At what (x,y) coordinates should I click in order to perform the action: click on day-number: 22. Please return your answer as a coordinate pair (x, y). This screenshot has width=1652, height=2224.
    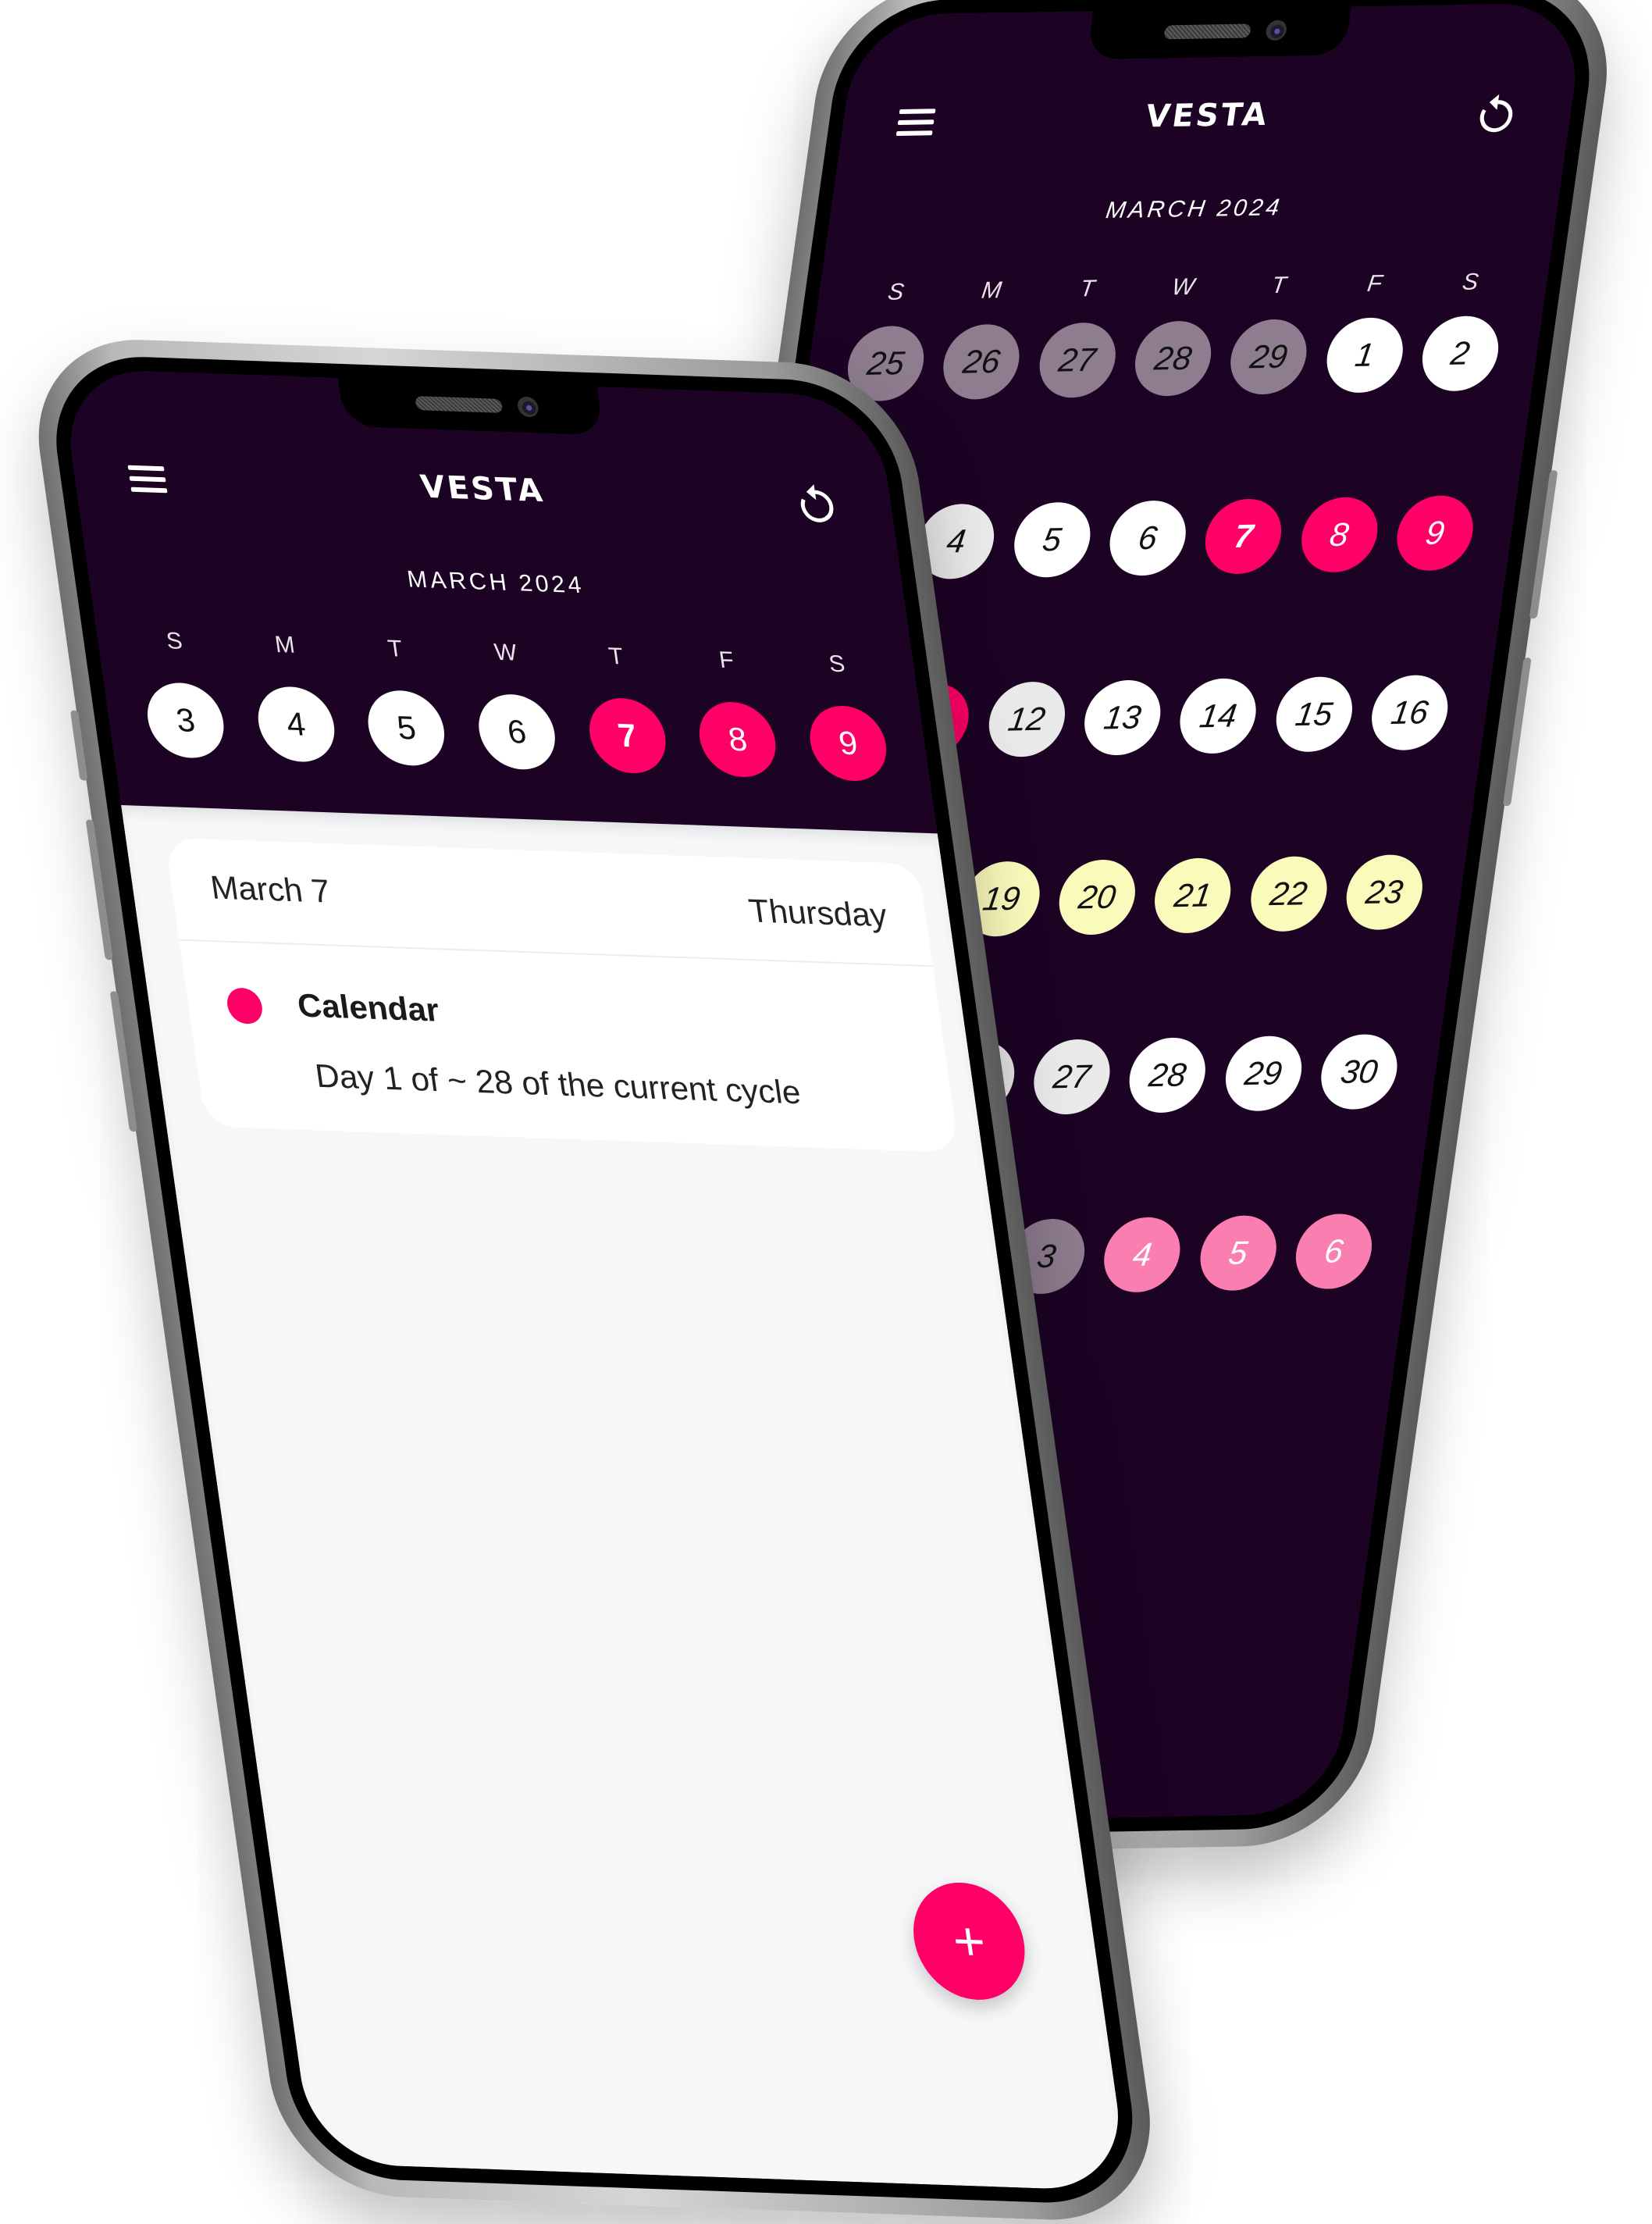
    Looking at the image, I should click on (1288, 894).